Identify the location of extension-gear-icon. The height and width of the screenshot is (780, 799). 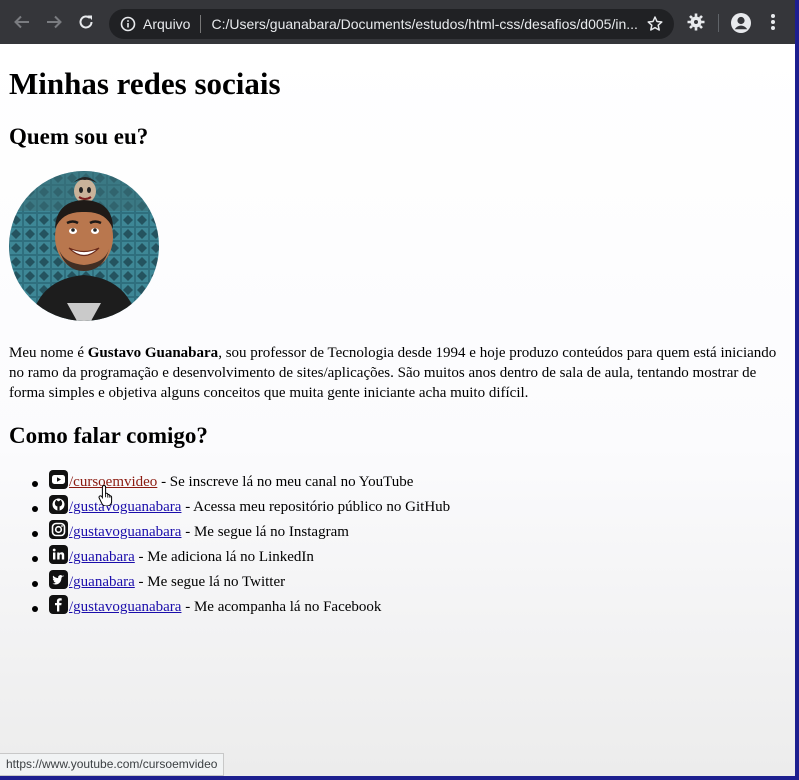
(696, 22).